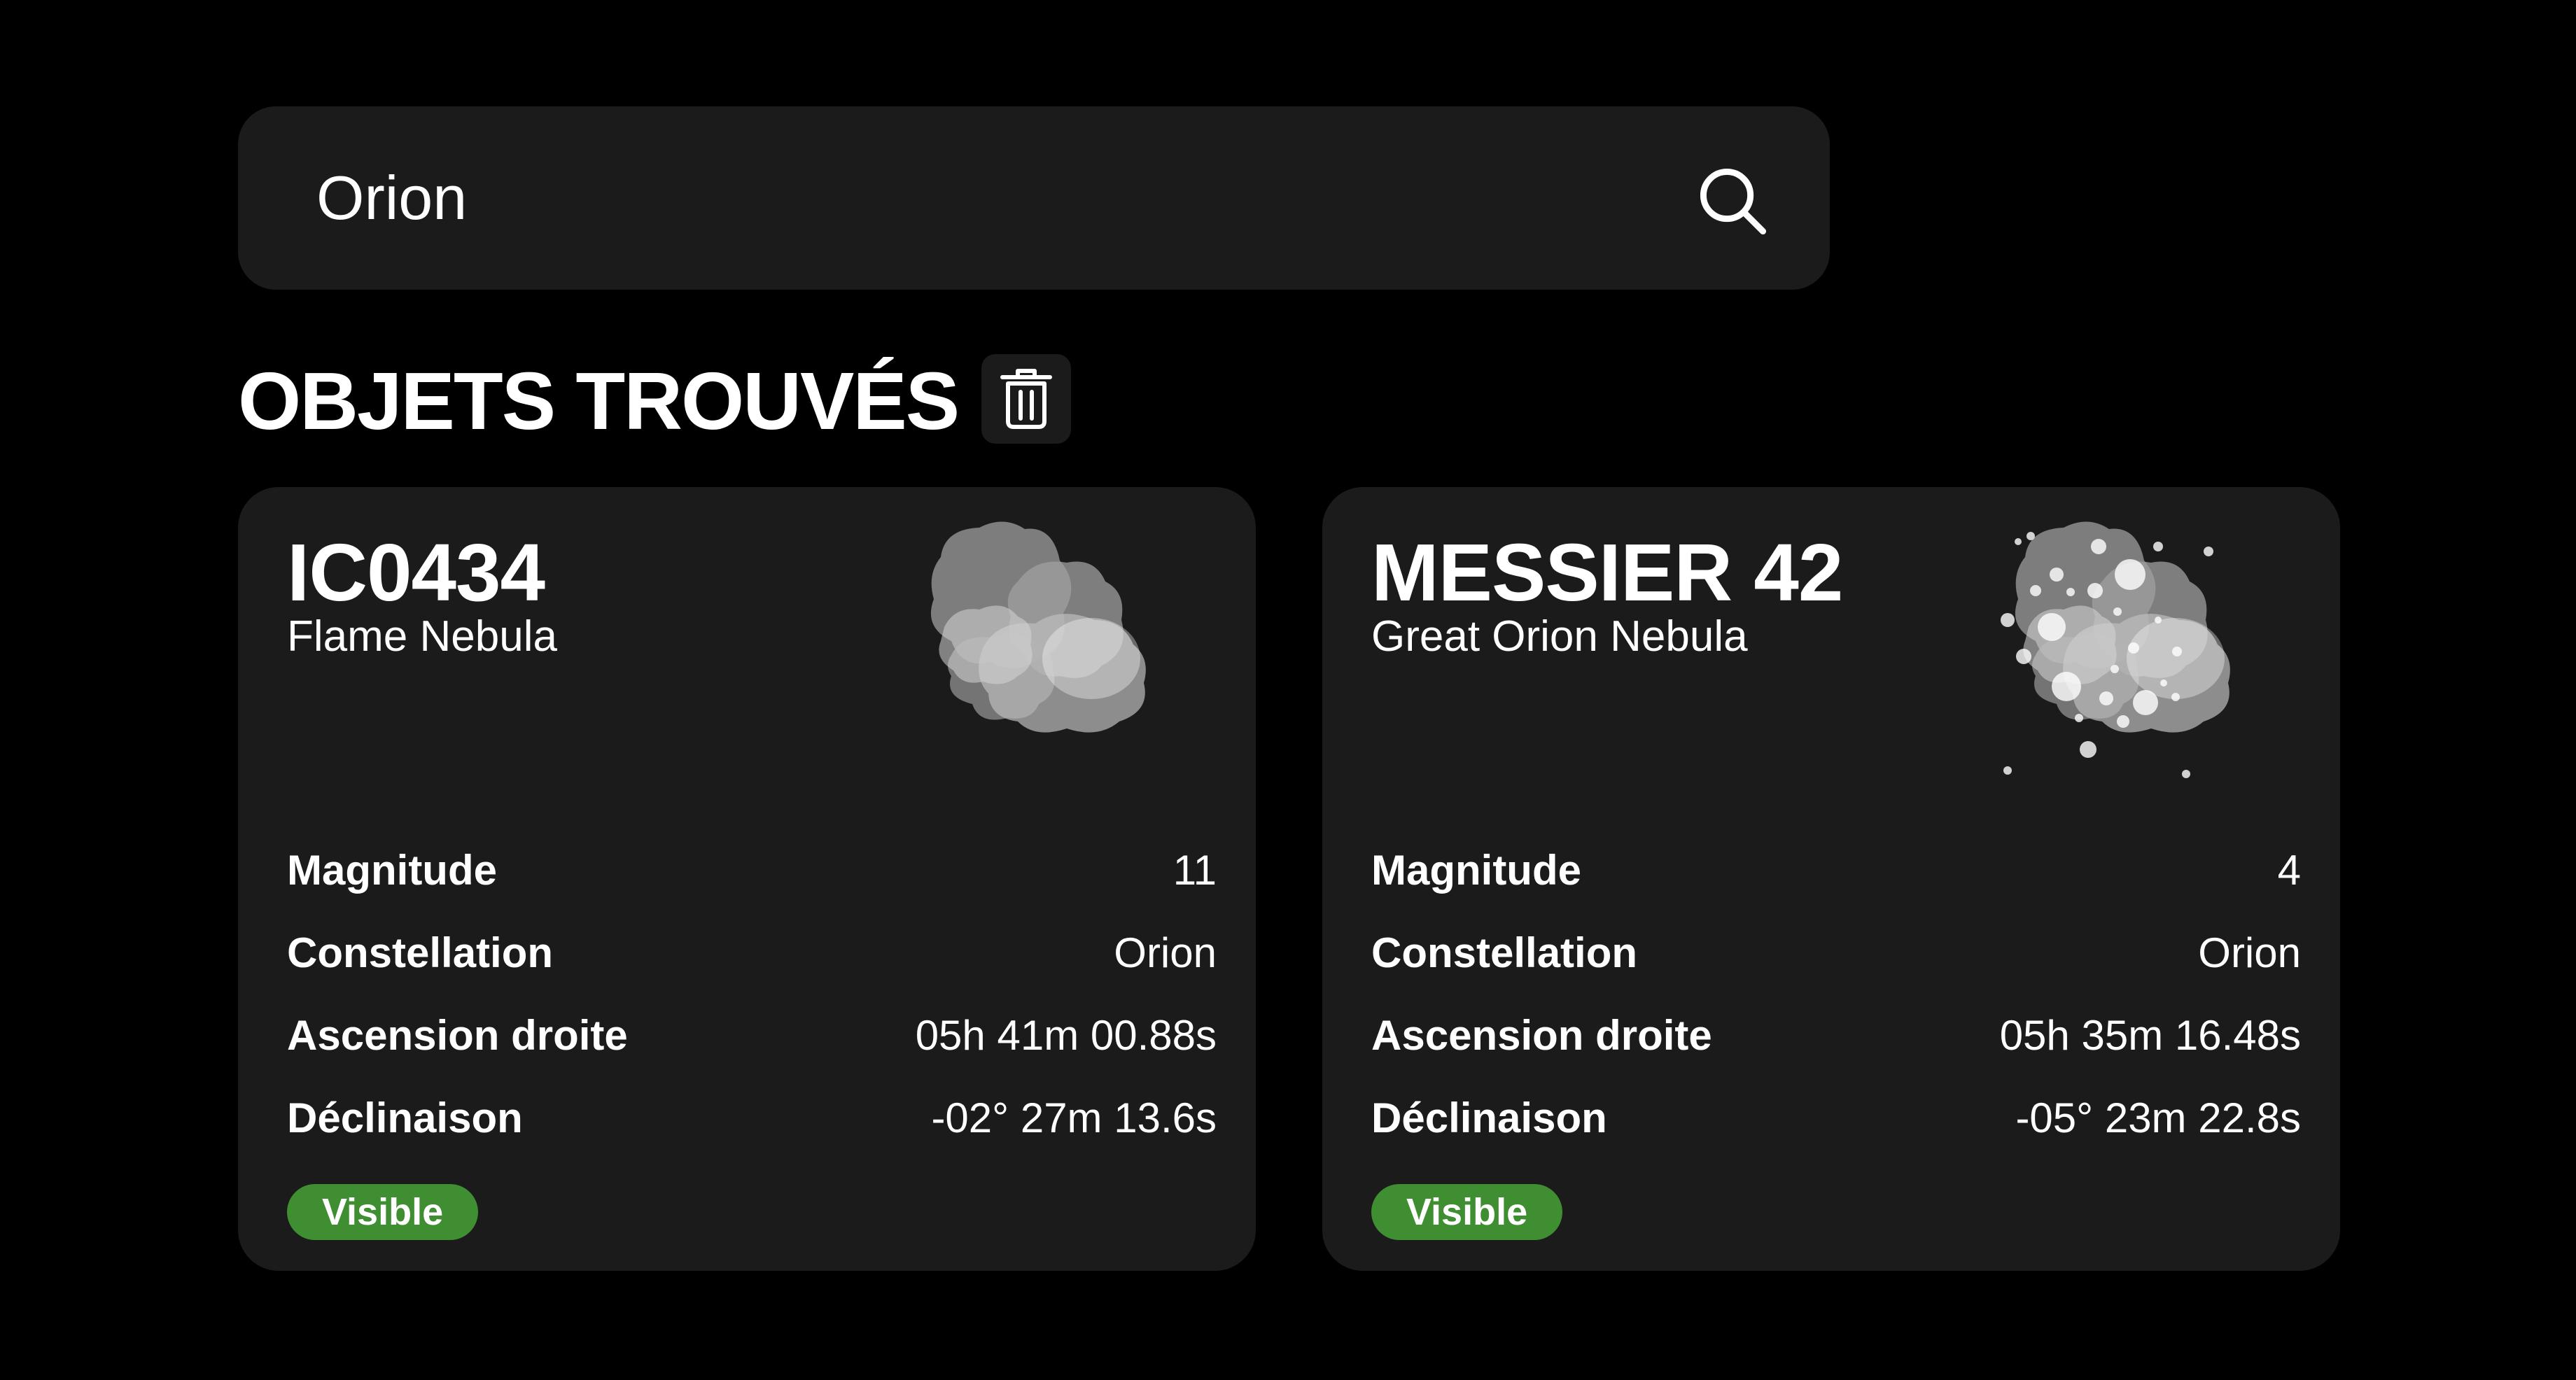  What do you see at coordinates (1836, 1117) in the screenshot?
I see `property-row-declination: Déclinaison -05° 23m 22.8s` at bounding box center [1836, 1117].